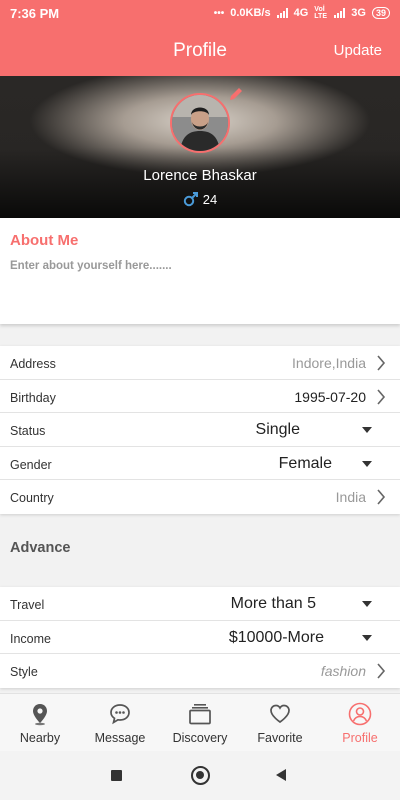 The width and height of the screenshot is (400, 800). Describe the element at coordinates (278, 430) in the screenshot. I see `status-select: Single` at that location.